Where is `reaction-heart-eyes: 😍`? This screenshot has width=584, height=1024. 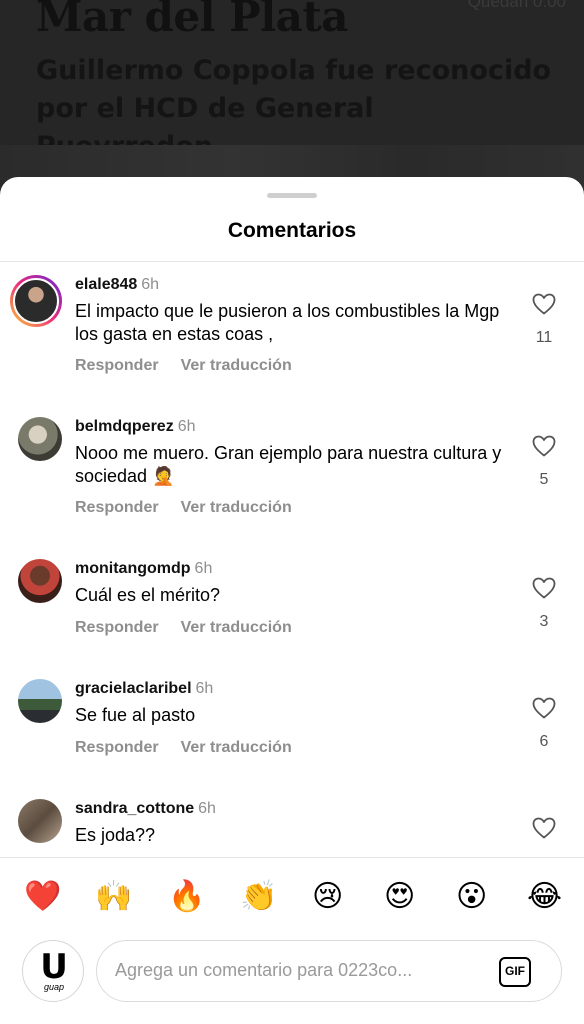 reaction-heart-eyes: 😍 is located at coordinates (399, 897).